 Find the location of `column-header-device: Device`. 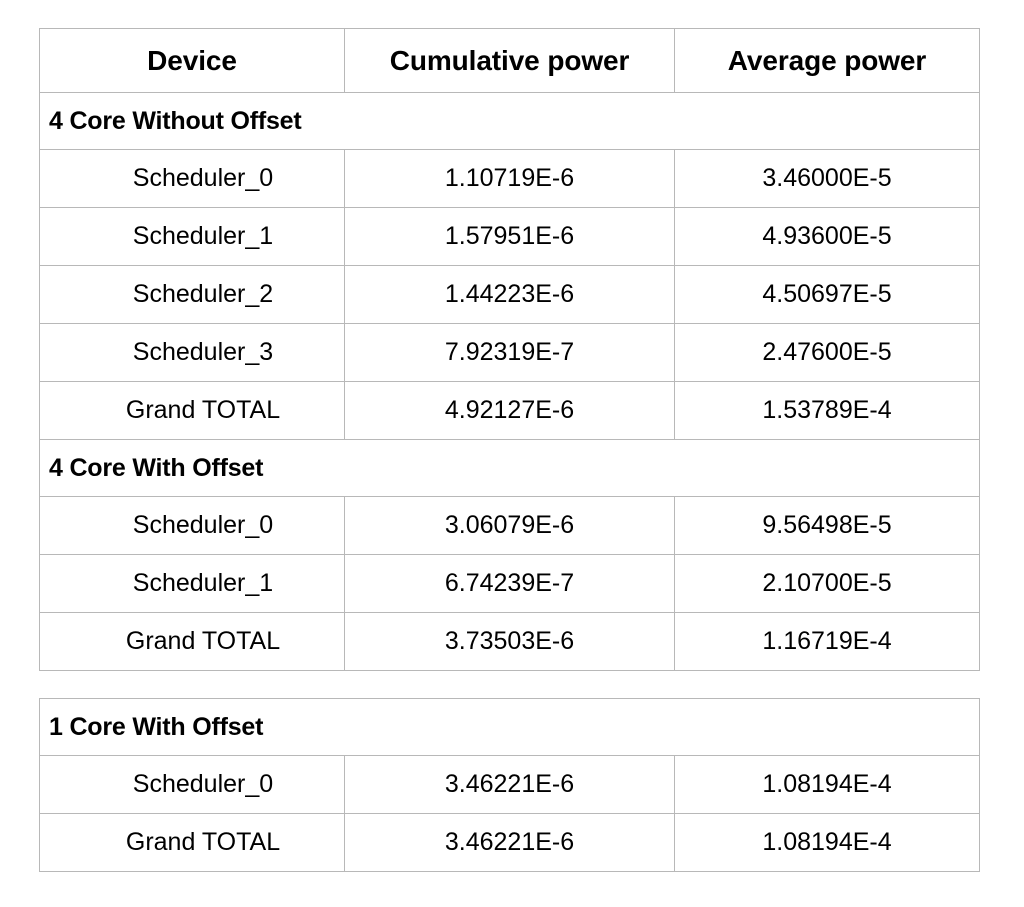

column-header-device: Device is located at coordinates (192, 60).